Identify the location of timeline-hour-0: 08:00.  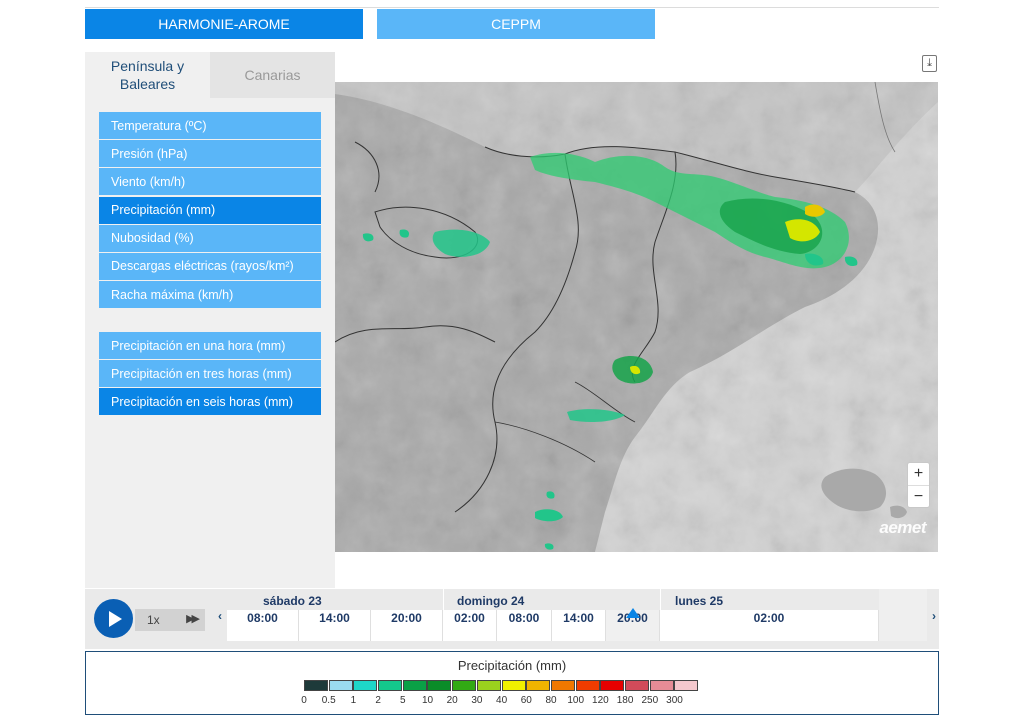
(263, 625).